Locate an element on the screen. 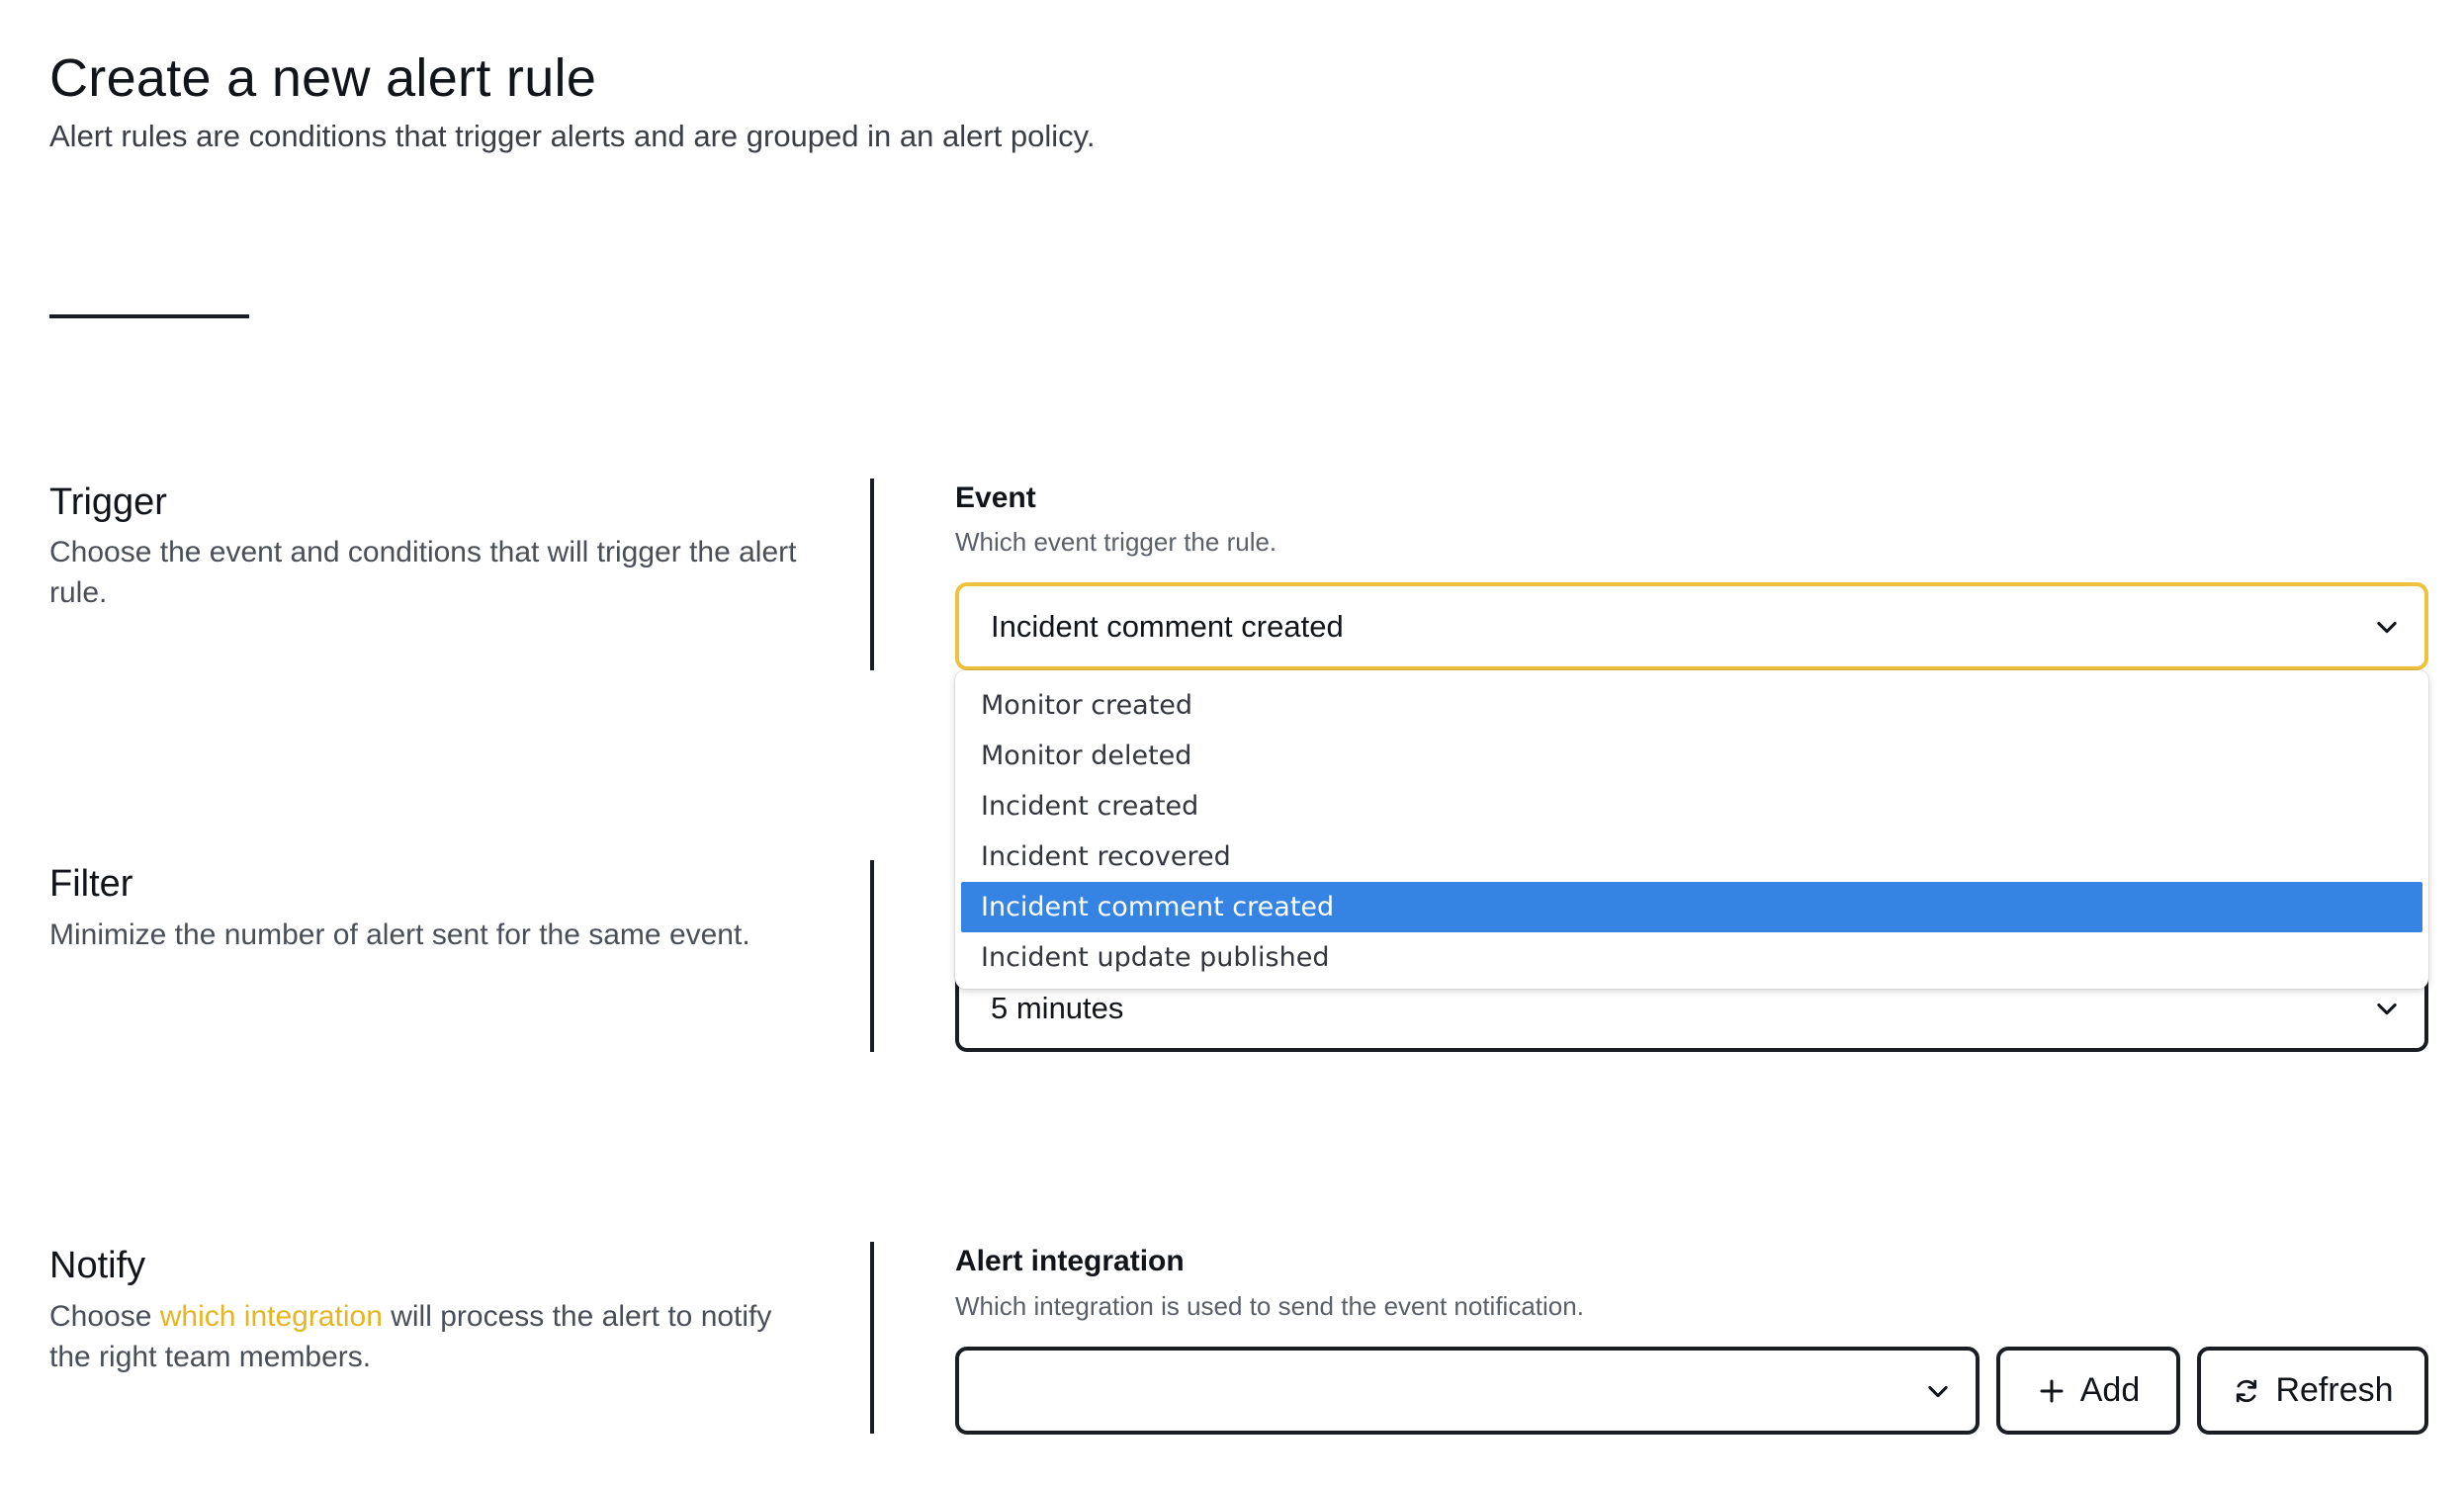 Image resolution: width=2464 pixels, height=1485 pixels. dropdown-option-incident-update-published: Incident update published is located at coordinates (1691, 957).